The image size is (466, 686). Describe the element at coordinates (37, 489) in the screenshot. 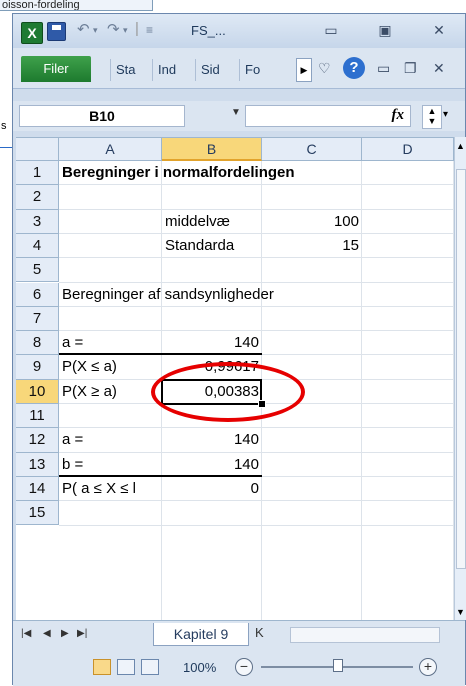

I see `row-header: 14` at that location.